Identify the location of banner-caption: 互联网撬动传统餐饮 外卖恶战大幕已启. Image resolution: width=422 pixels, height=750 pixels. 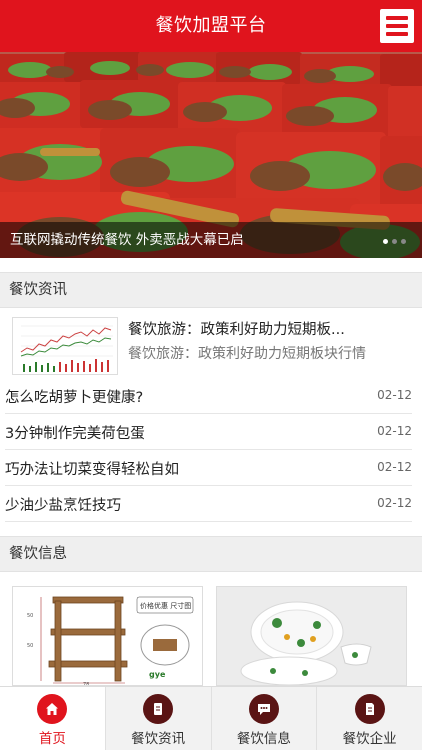
(211, 240).